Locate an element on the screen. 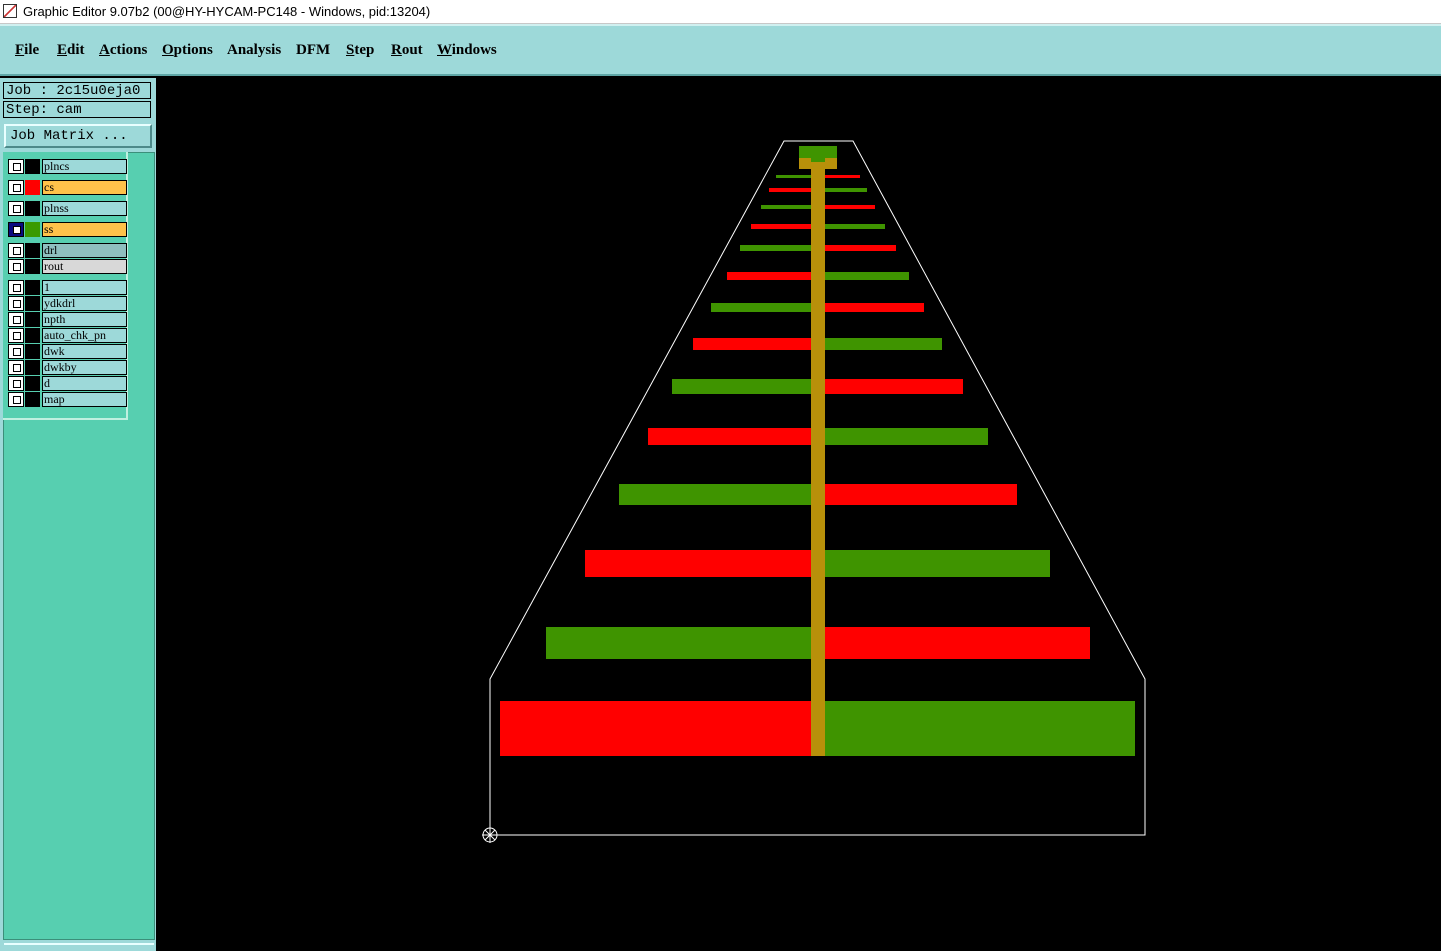 The width and height of the screenshot is (1441, 951). menu-mnemonic: W is located at coordinates (444, 50).